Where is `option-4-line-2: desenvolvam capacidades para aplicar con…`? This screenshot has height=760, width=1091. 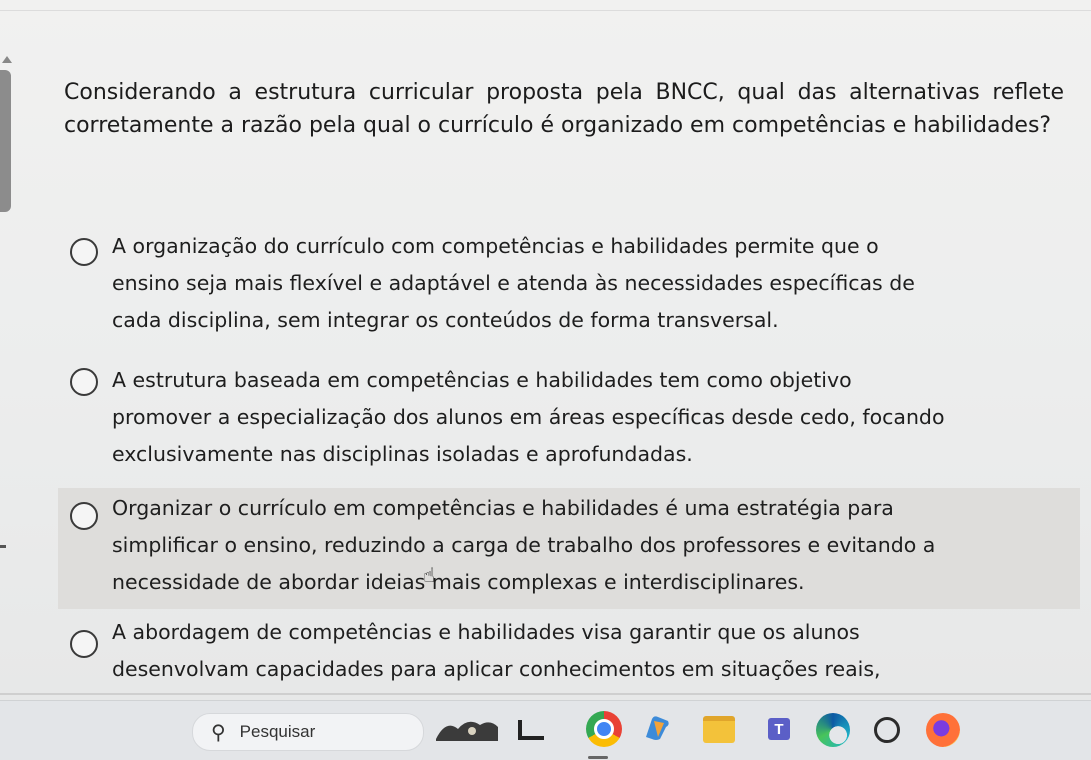
option-4-line-2: desenvolvam capacidades para aplicar con… is located at coordinates (496, 669).